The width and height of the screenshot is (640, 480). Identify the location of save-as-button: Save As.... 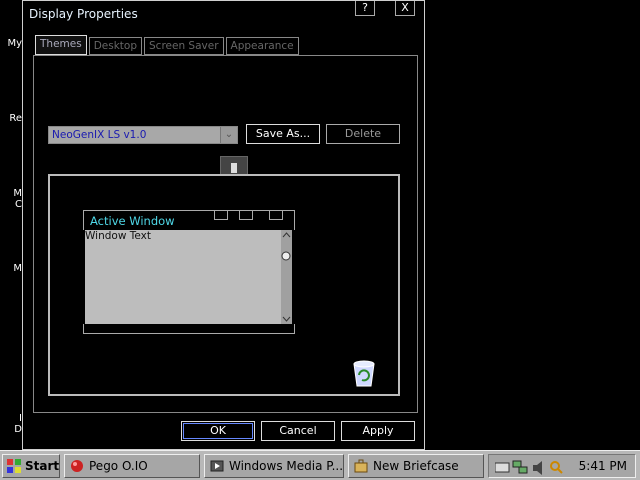
(283, 134).